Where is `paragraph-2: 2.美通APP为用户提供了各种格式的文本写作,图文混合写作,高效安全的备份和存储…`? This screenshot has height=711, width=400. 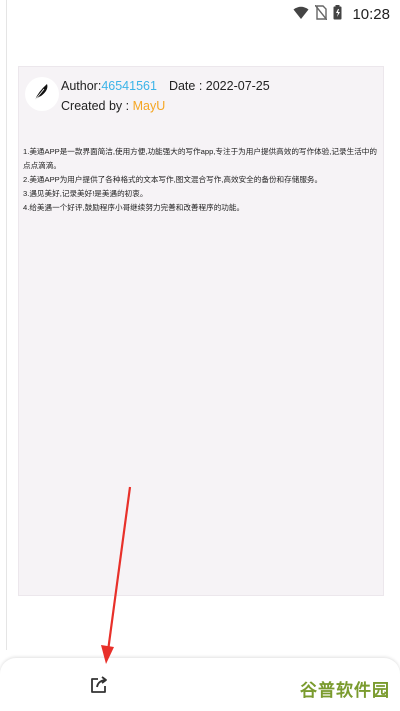
paragraph-2: 2.美通APP为用户提供了各种格式的文本写作,图文混合写作,高效安全的备份和存储… is located at coordinates (173, 179).